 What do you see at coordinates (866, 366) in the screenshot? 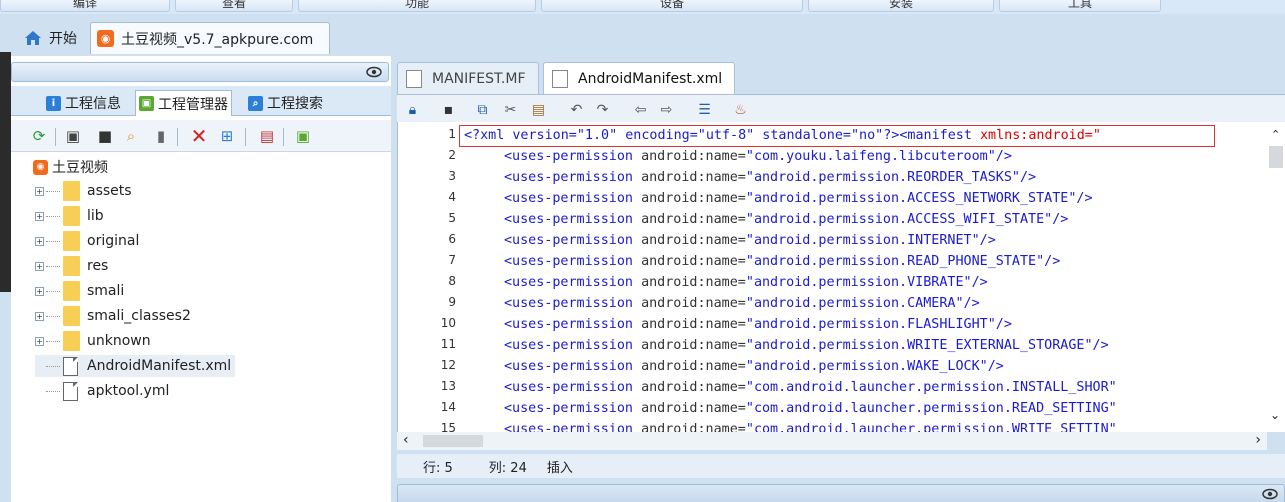
I see `permission-value: android.permission.WAKE_LOCK` at bounding box center [866, 366].